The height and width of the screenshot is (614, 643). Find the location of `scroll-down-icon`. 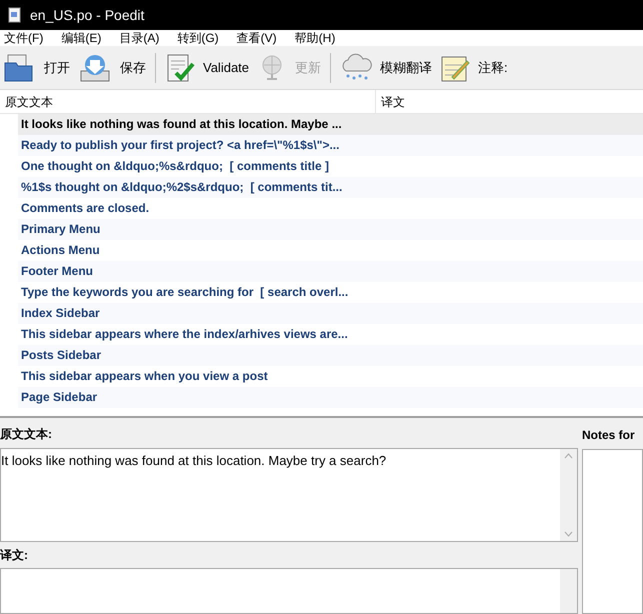

scroll-down-icon is located at coordinates (568, 534).